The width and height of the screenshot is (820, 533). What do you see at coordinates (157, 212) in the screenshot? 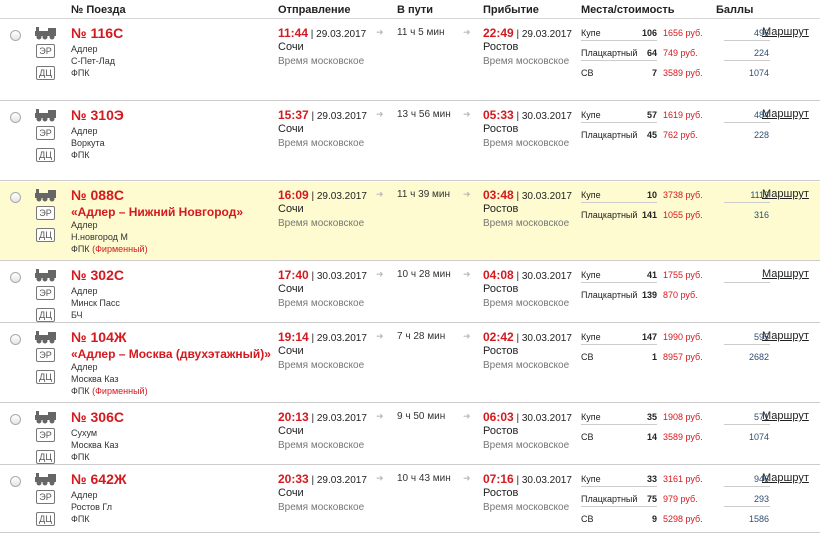
I see `train-name: «Адлер – Нижний Новгород»` at bounding box center [157, 212].